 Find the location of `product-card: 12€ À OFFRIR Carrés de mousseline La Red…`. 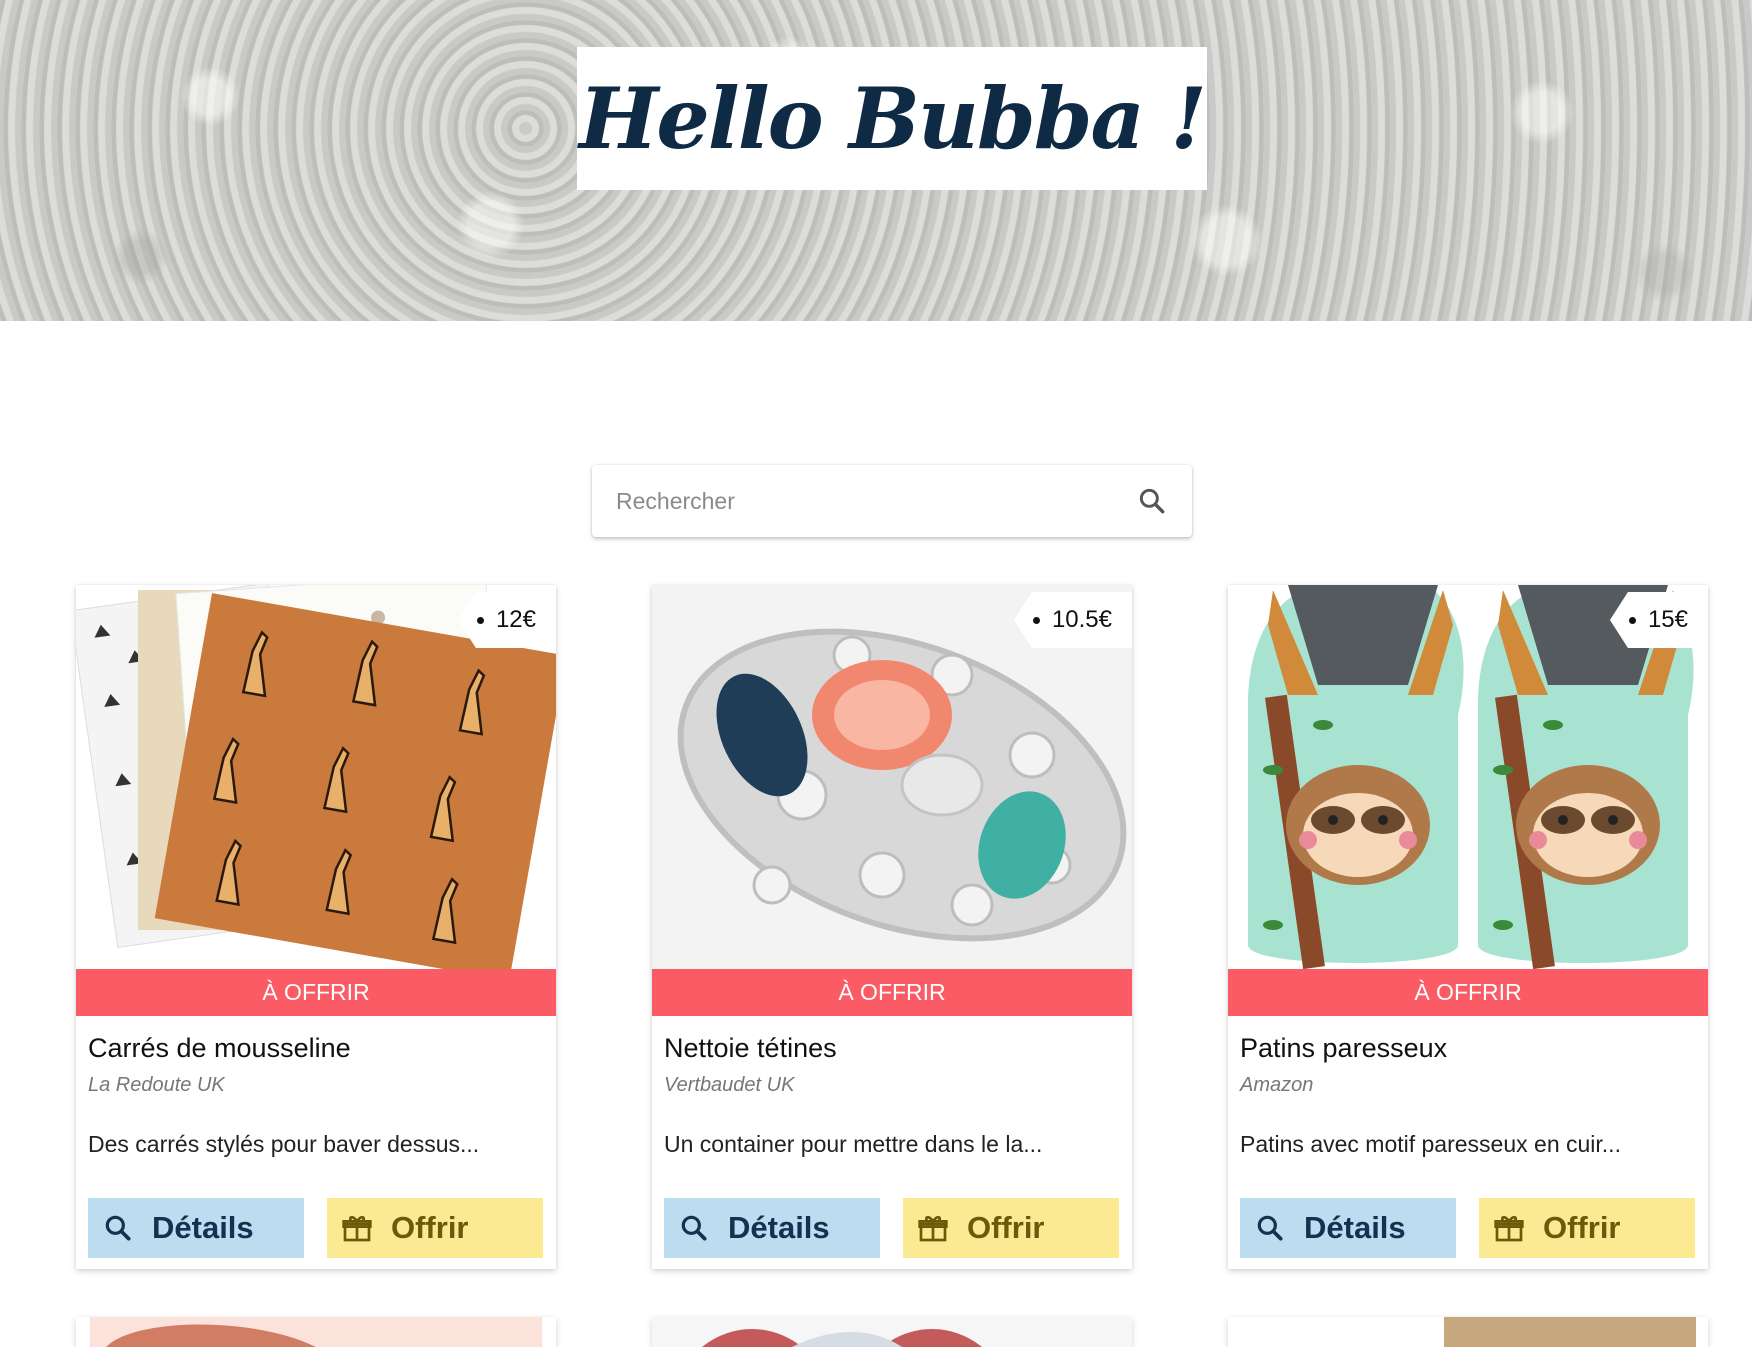

product-card: 12€ À OFFRIR Carrés de mousseline La Red… is located at coordinates (316, 927).